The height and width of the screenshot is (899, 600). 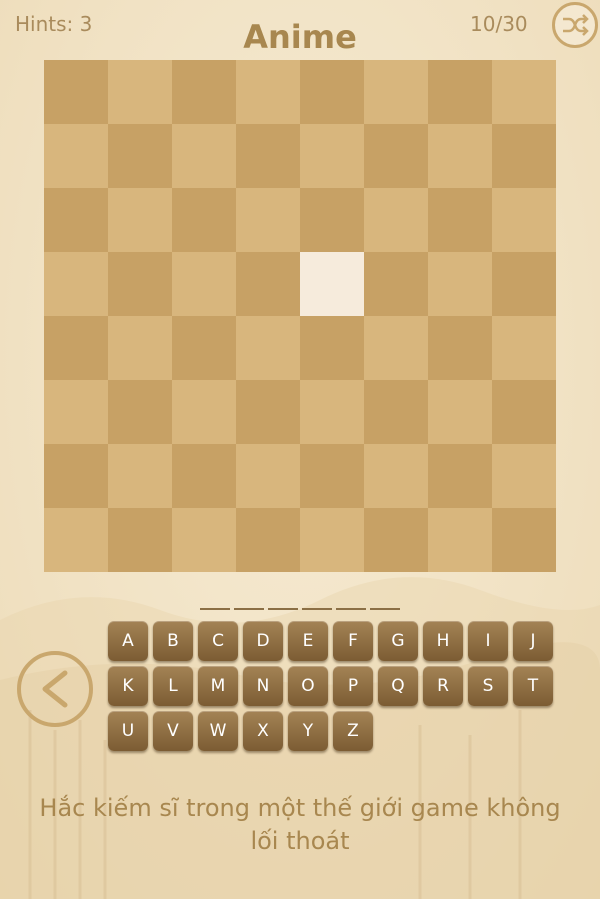 What do you see at coordinates (218, 731) in the screenshot?
I see `letter-key-w: W` at bounding box center [218, 731].